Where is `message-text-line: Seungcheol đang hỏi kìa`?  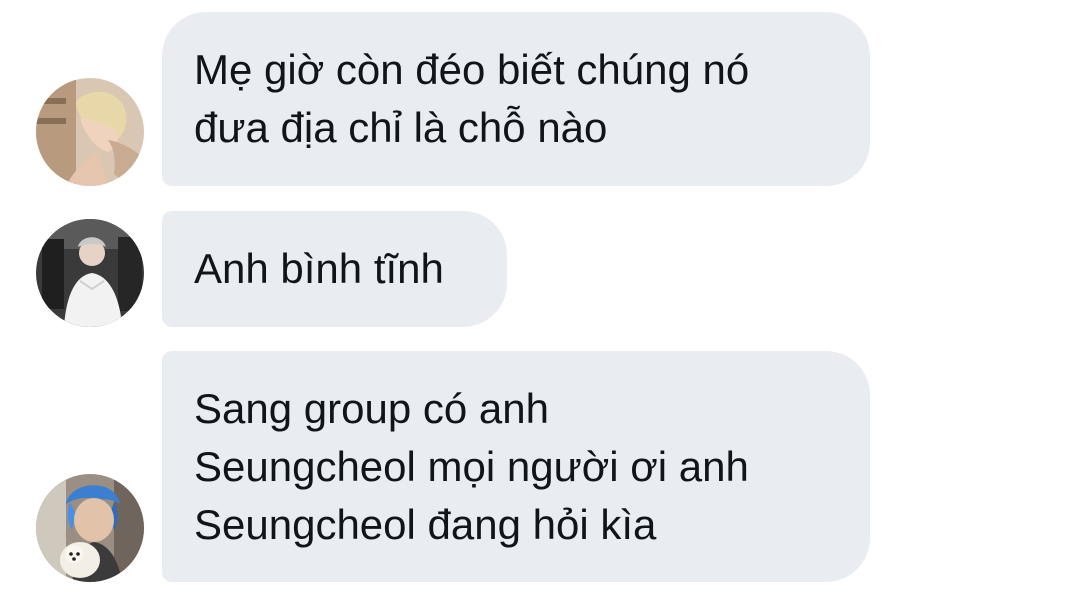 message-text-line: Seungcheol đang hỏi kìa is located at coordinates (425, 524).